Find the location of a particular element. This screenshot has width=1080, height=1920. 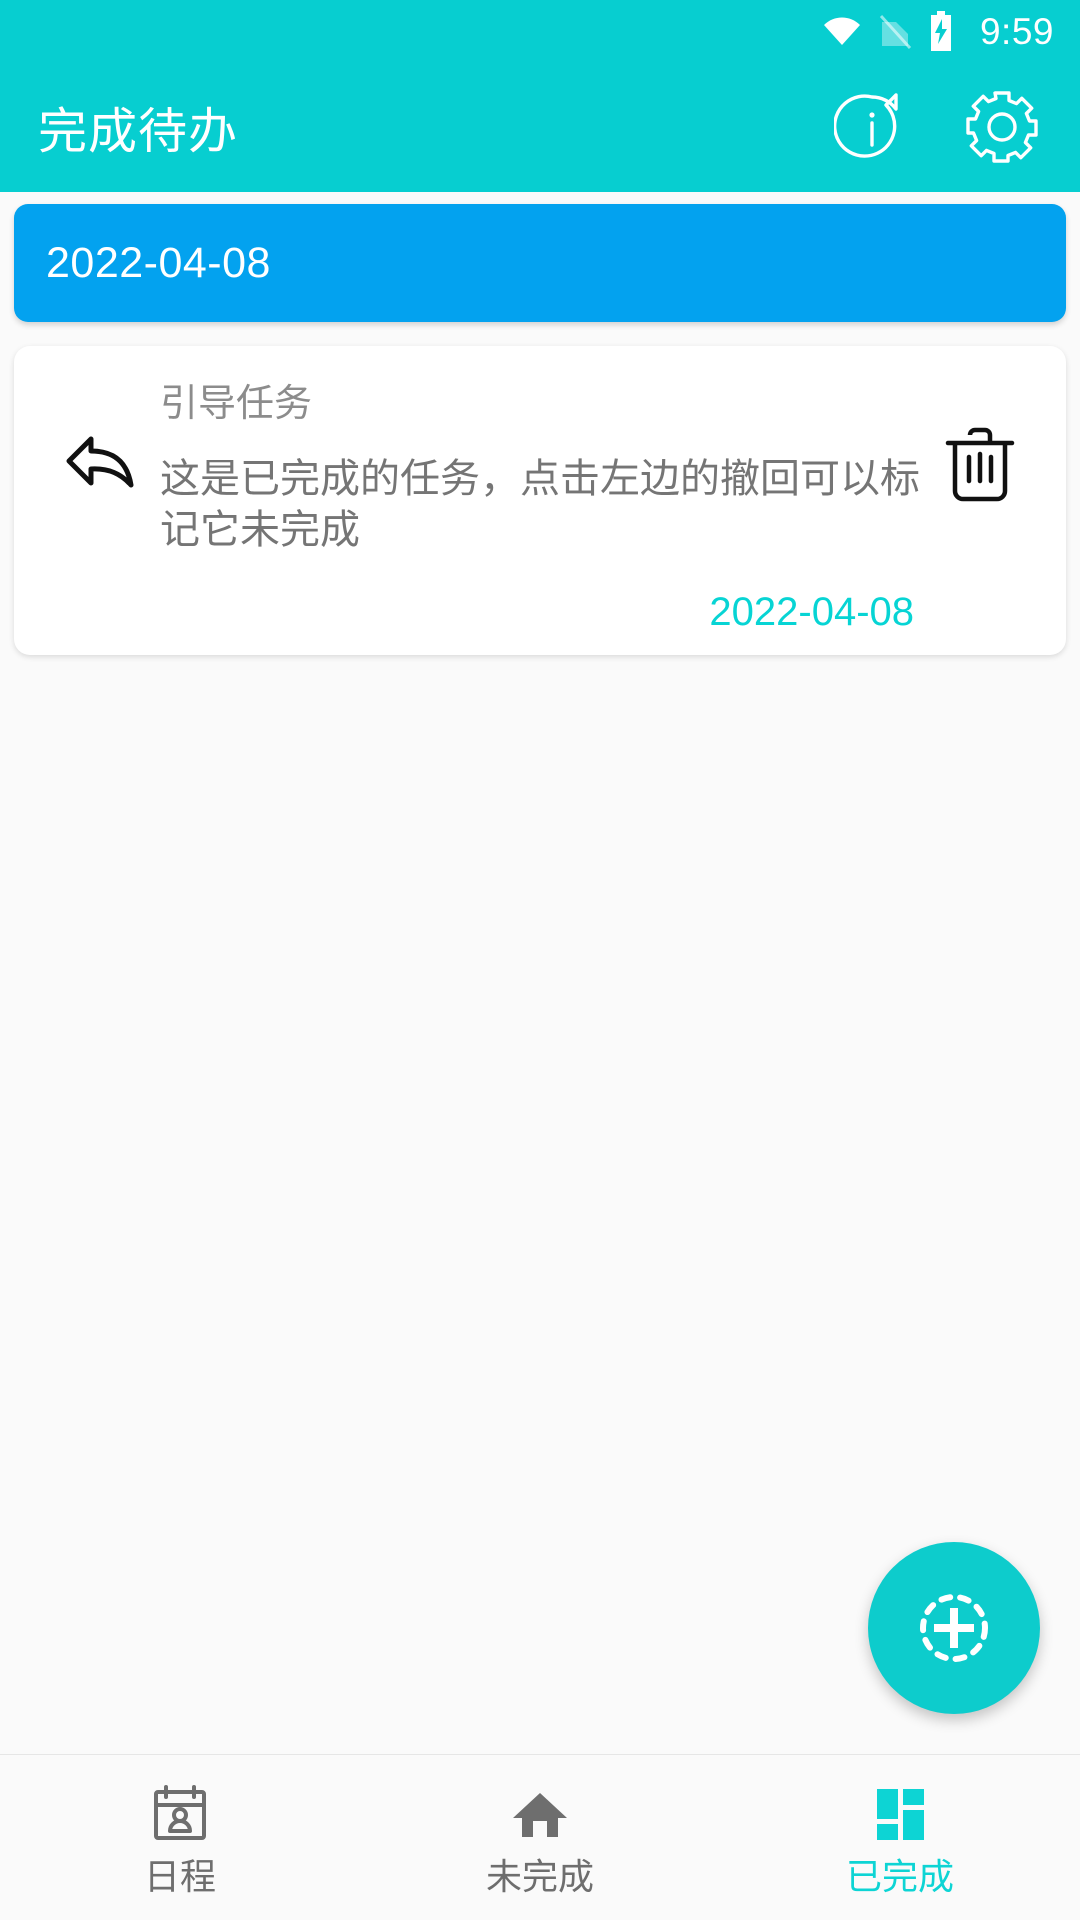

date-group-label: 2022-04-08 is located at coordinates (158, 262).